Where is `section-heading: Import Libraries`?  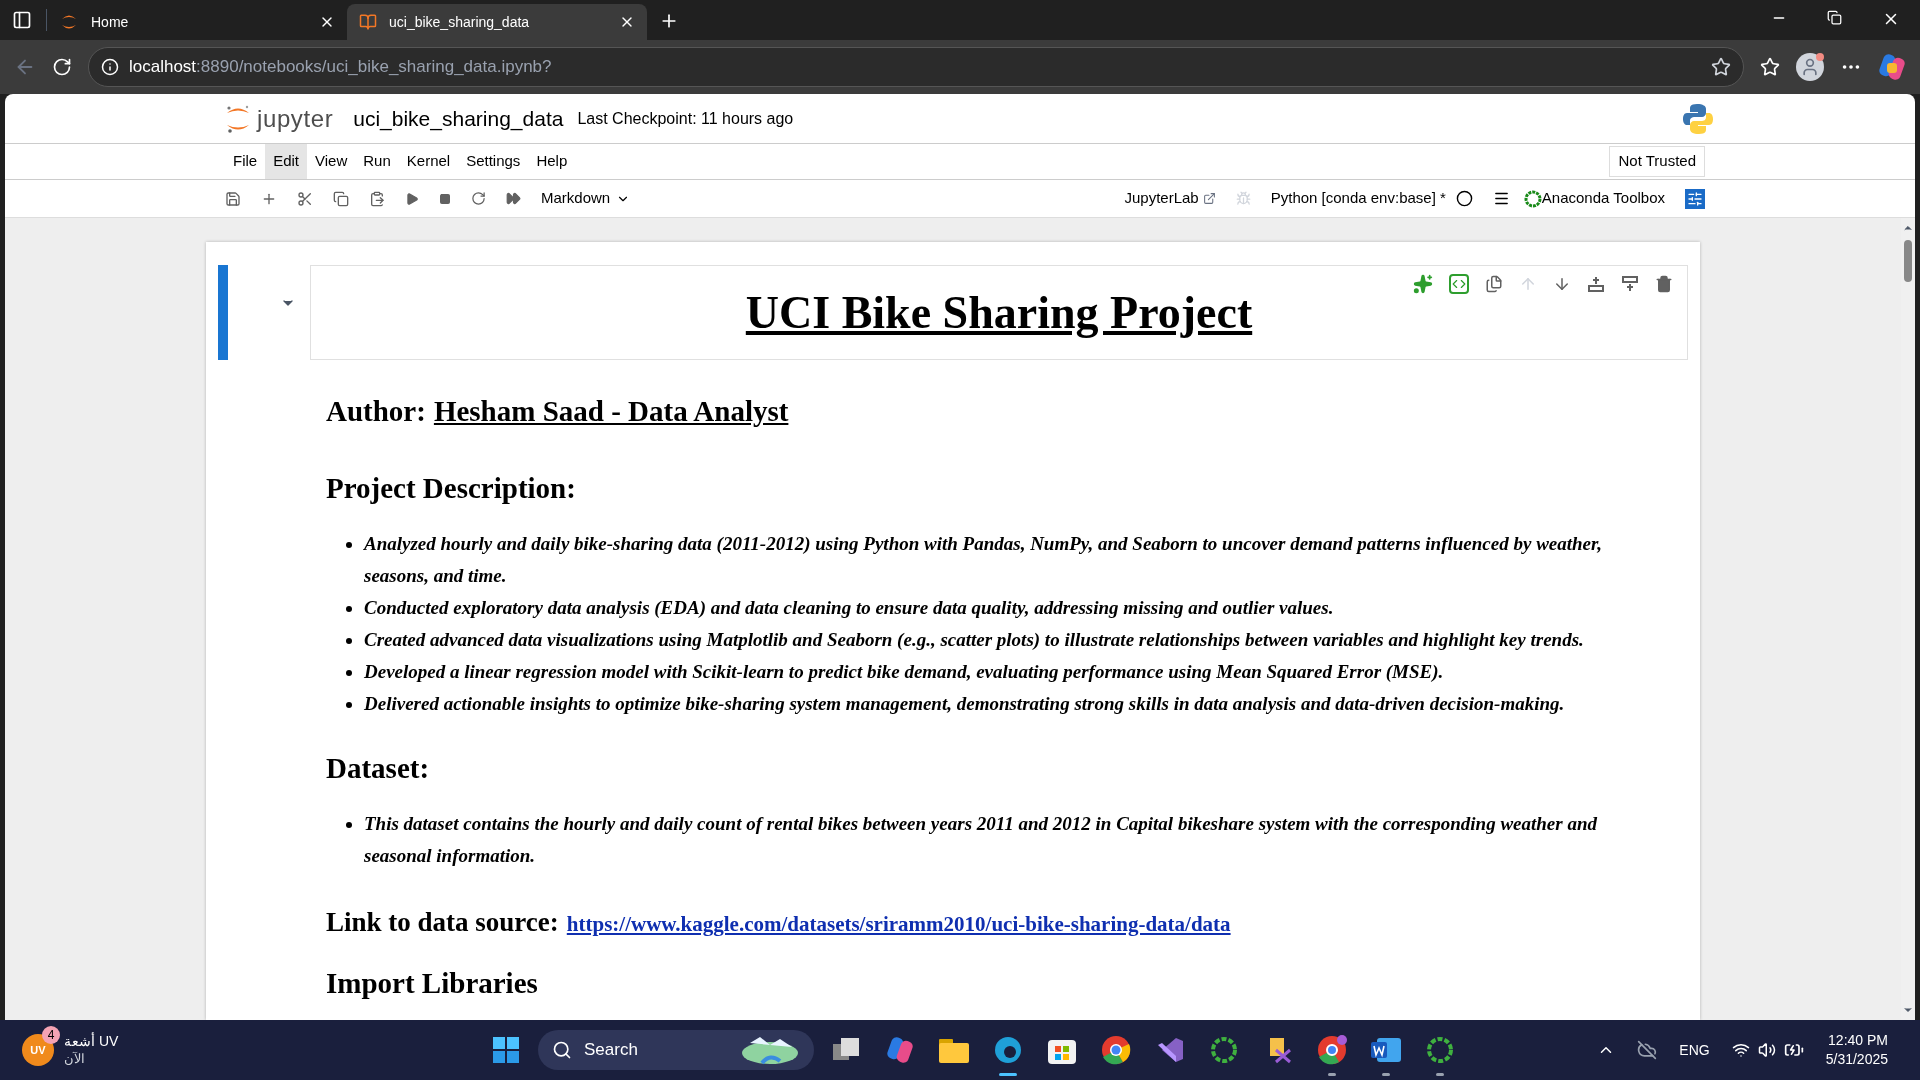
section-heading: Import Libraries is located at coordinates (432, 983).